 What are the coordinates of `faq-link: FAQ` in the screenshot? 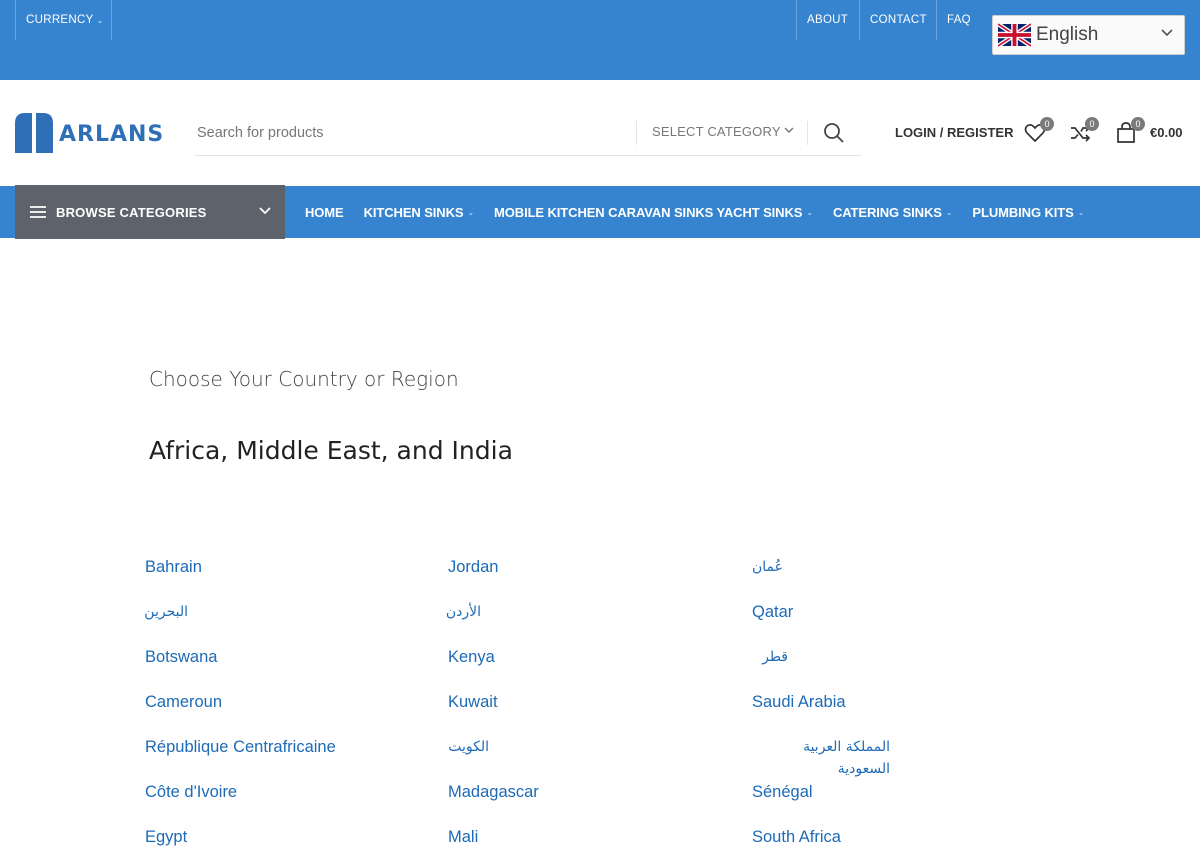 It's located at (959, 20).